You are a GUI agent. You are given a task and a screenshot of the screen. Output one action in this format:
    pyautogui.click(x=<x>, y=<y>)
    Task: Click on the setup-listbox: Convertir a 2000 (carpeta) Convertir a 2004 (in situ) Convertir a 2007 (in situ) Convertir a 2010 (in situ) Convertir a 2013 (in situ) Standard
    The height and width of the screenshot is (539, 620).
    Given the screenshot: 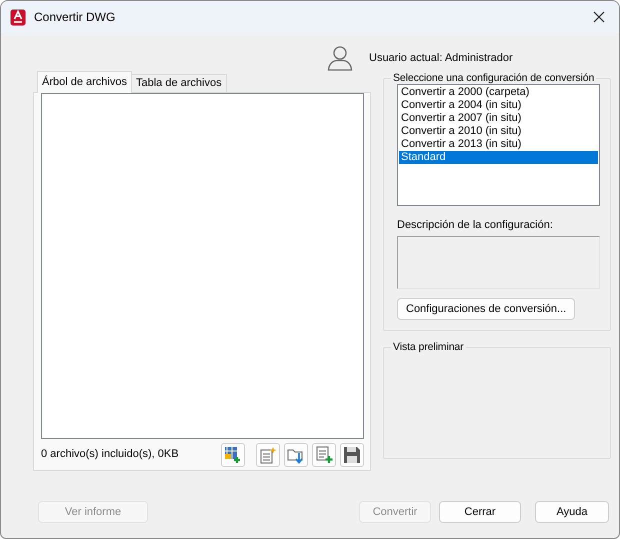 What is the action you would take?
    pyautogui.click(x=498, y=145)
    